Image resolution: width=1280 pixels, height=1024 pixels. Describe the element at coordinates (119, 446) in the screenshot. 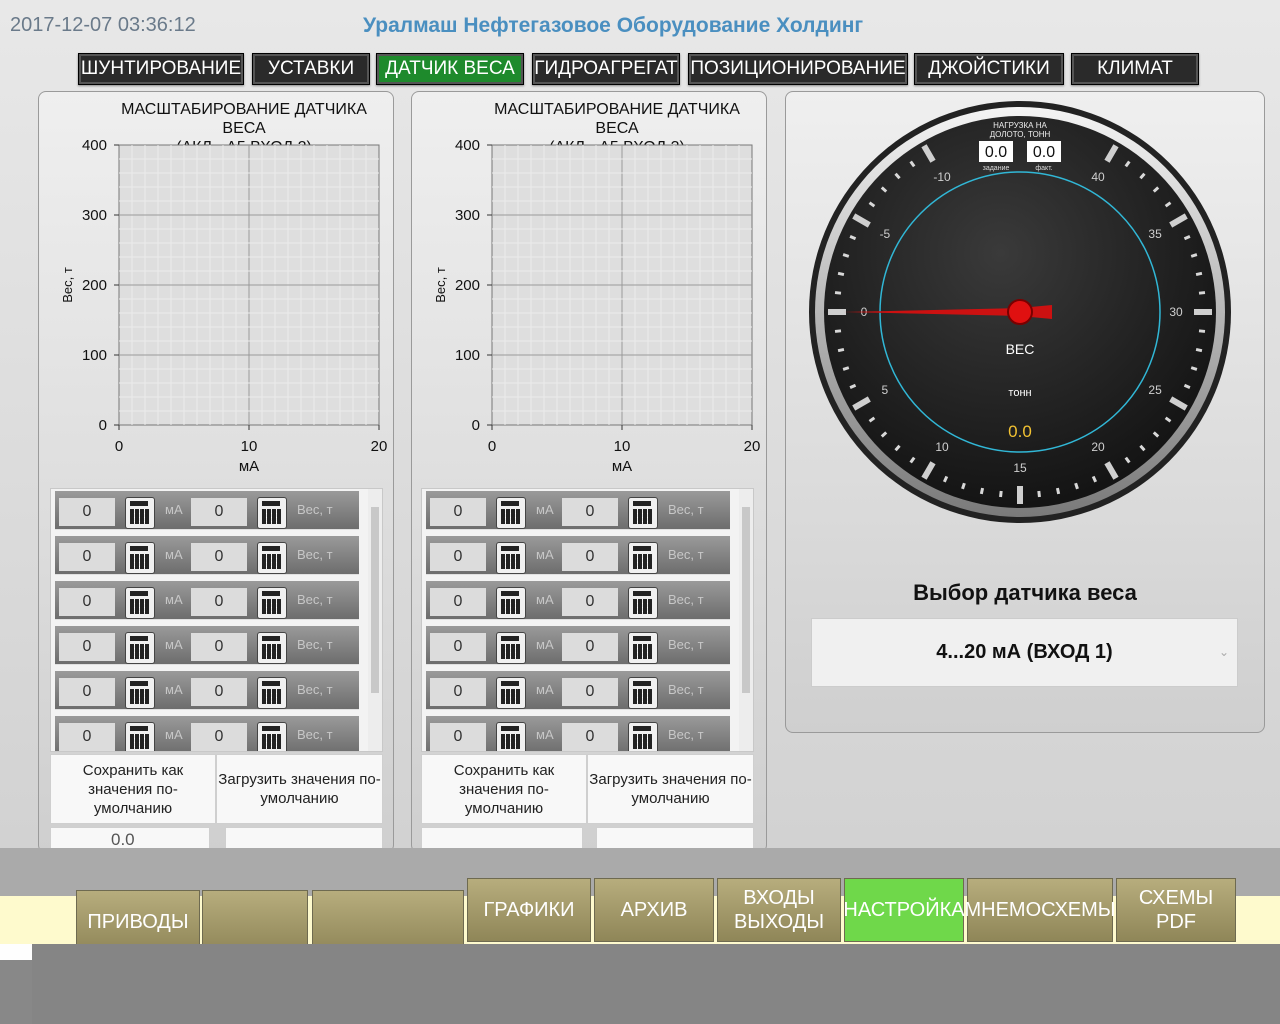

I see `x-tick-label: 0` at that location.